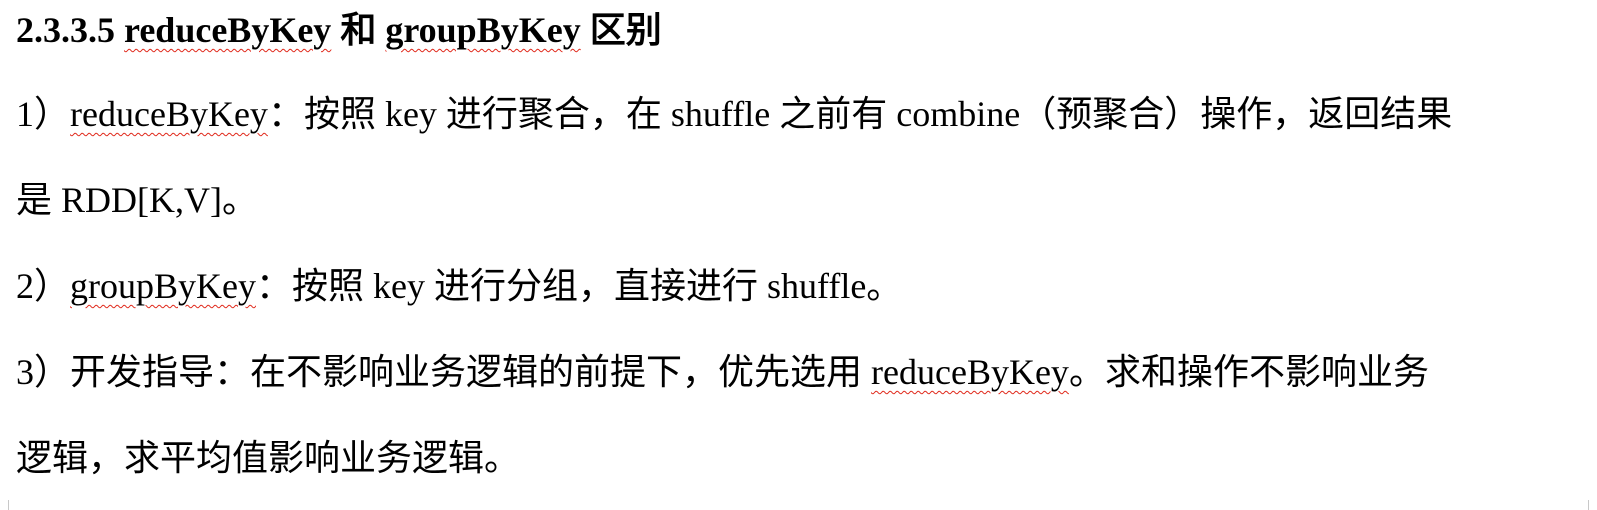  I want to click on section-heading: 2.3.3.5 reduceByKey 和 groupByKey 区别, so click(339, 30).